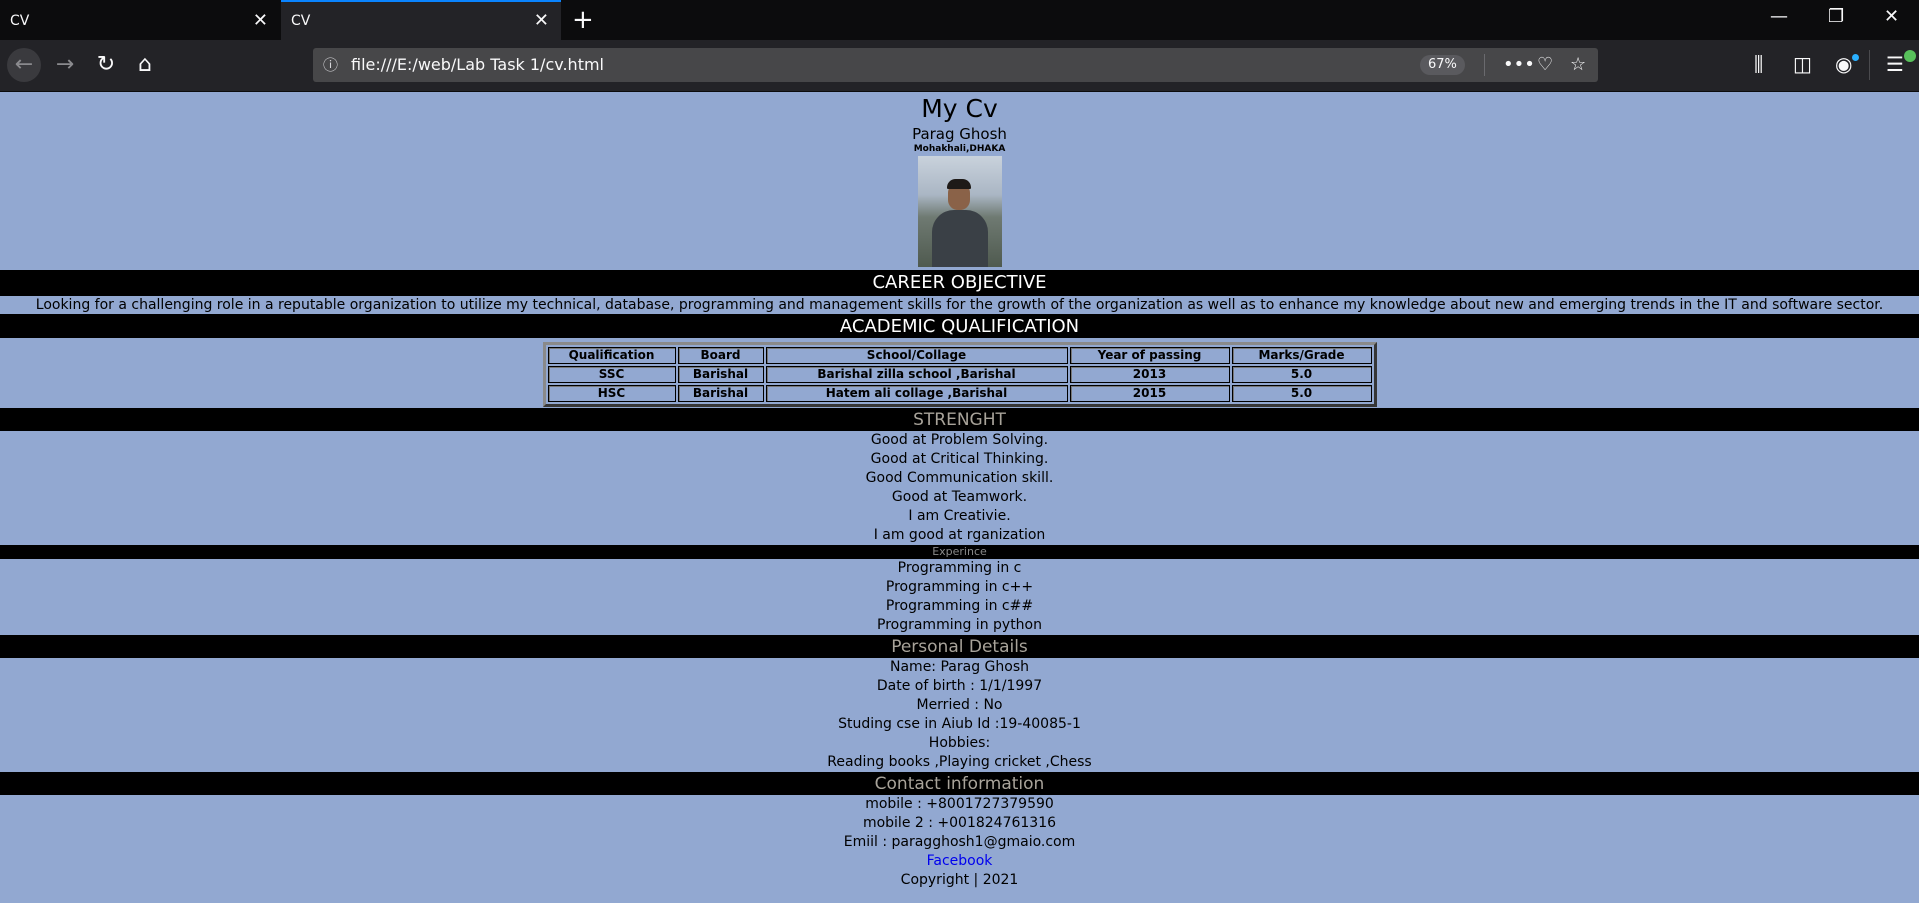 The image size is (1919, 903). Describe the element at coordinates (959, 646) in the screenshot. I see `personal-details-heading: Personal Details` at that location.